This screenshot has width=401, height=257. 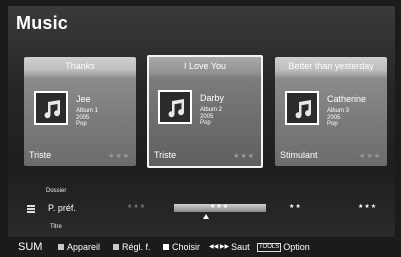 I want to click on track-card-thanks: Thanks Jee Album 1 2005 Pop Triste ★★★, so click(x=80, y=111).